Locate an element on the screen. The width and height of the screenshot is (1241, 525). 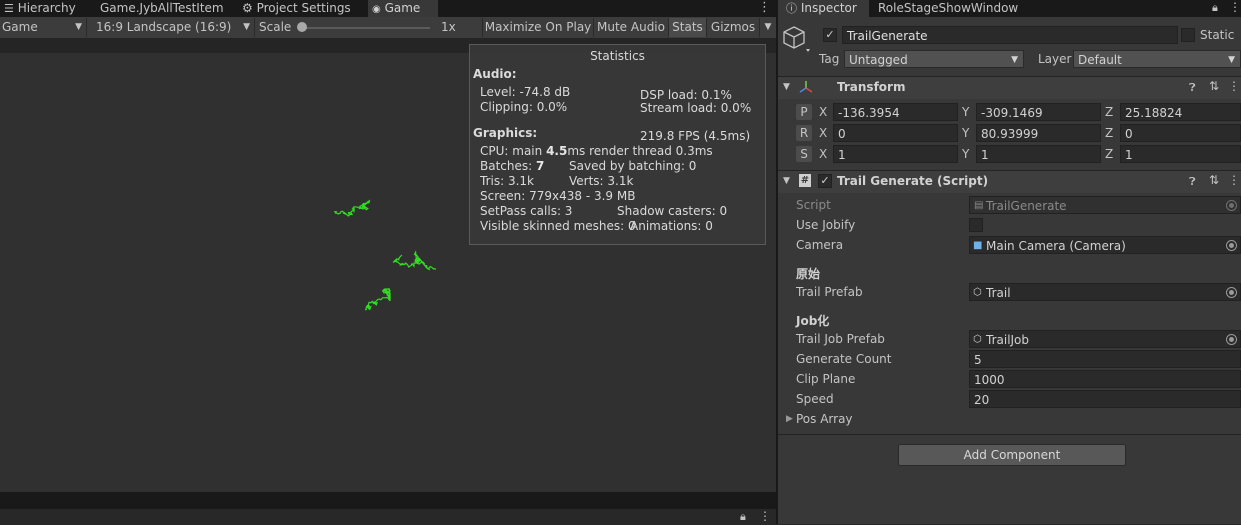
add-component-label: Add Component is located at coordinates (1012, 455).